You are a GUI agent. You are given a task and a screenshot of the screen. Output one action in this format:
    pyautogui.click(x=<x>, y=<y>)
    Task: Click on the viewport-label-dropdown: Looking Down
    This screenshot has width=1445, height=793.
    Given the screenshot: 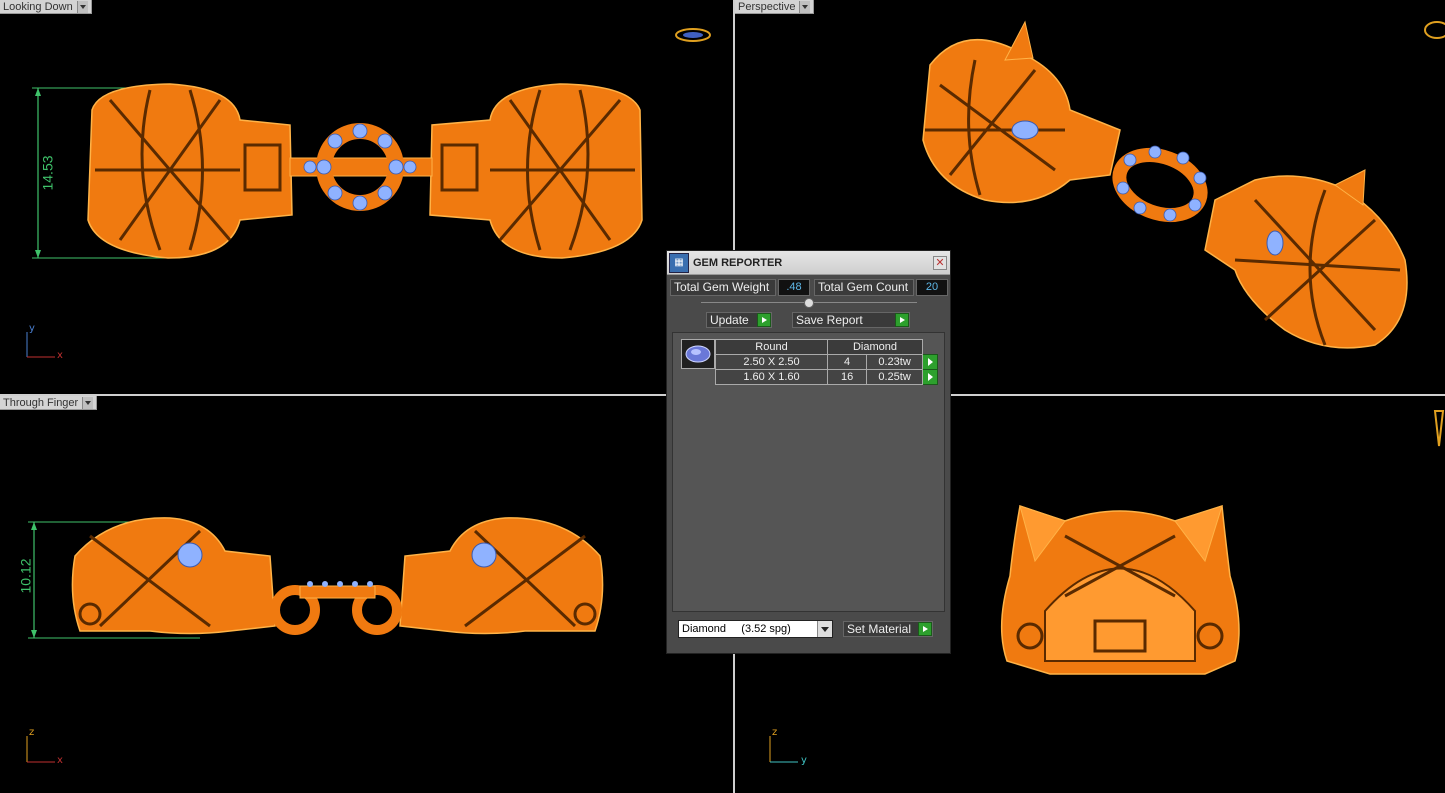 What is the action you would take?
    pyautogui.click(x=46, y=7)
    